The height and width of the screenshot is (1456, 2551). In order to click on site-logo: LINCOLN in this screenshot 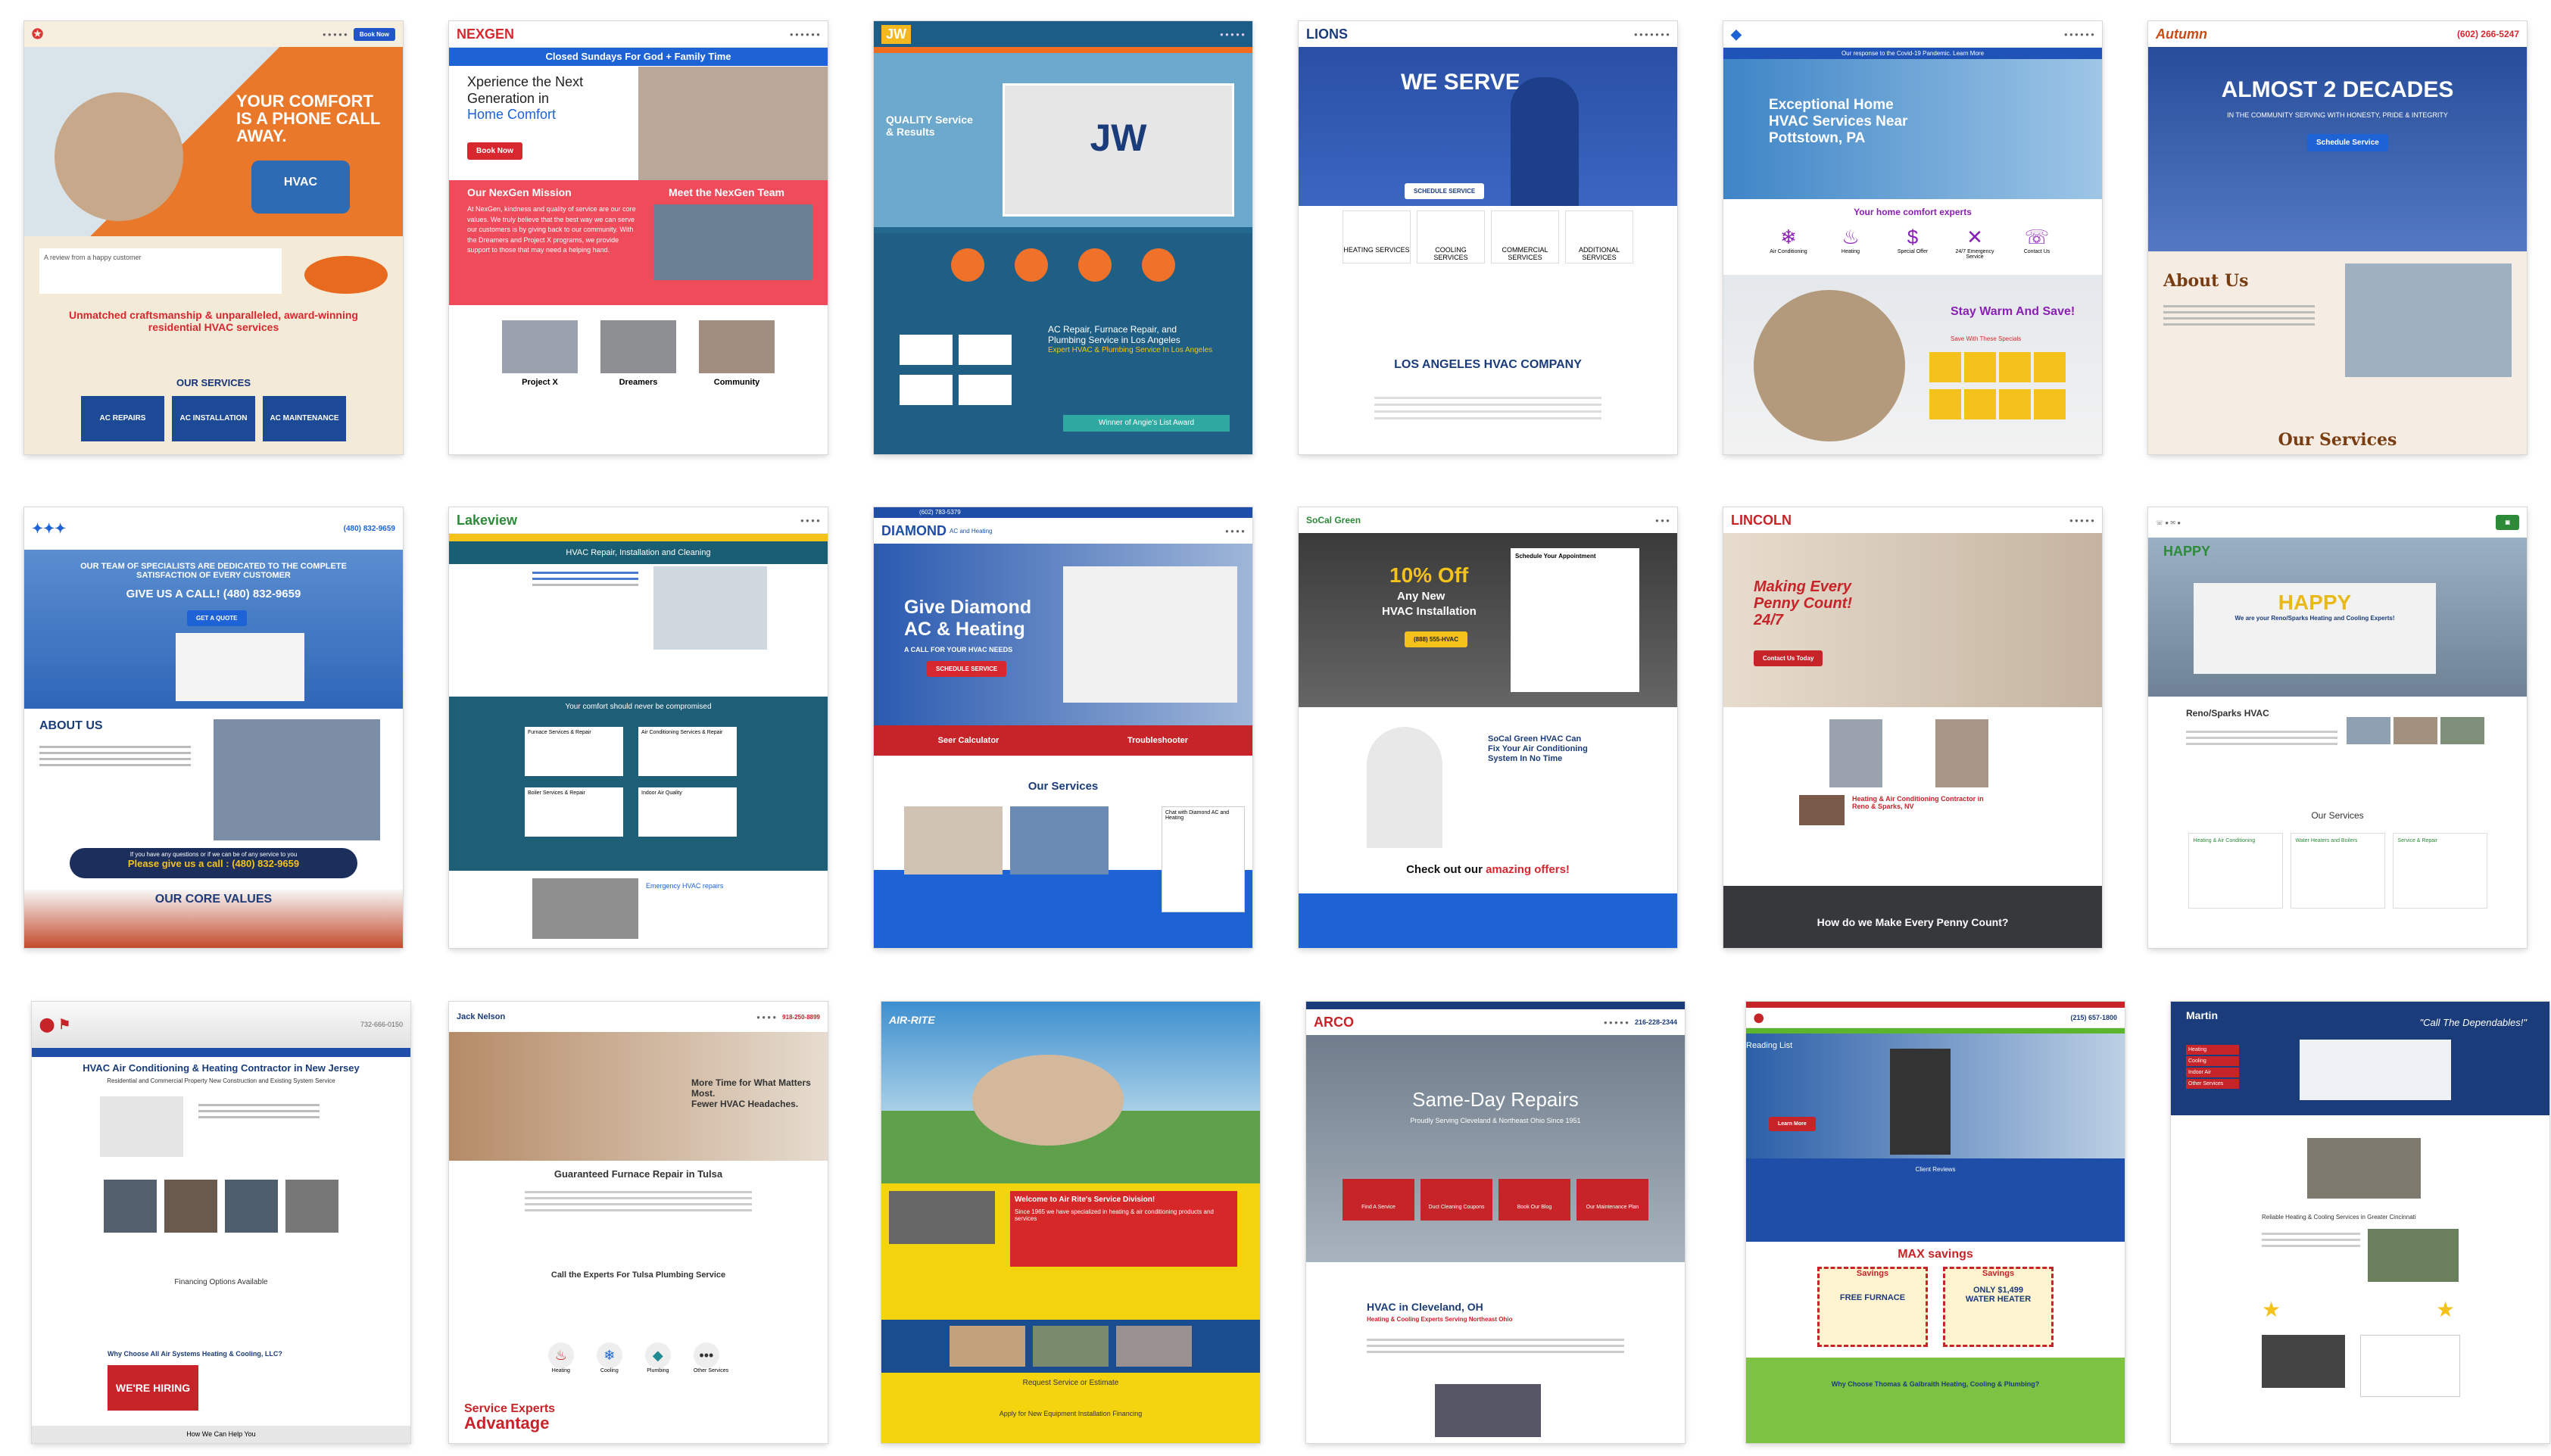, I will do `click(1761, 520)`.